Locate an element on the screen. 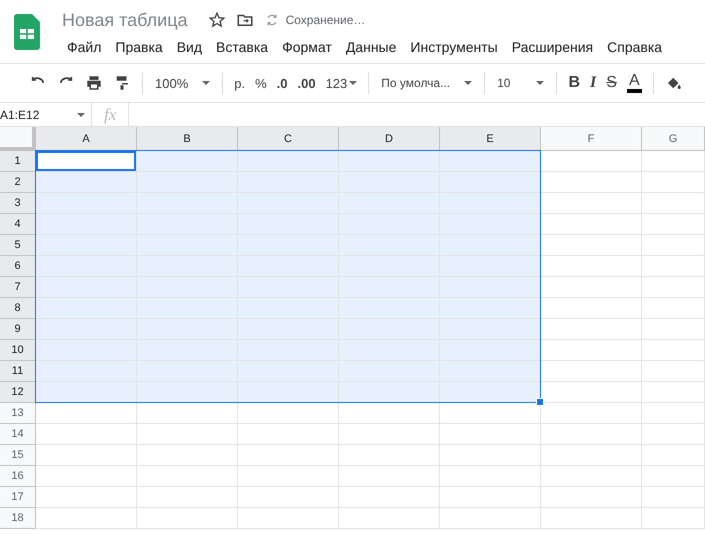  row-header: 1 is located at coordinates (18, 161).